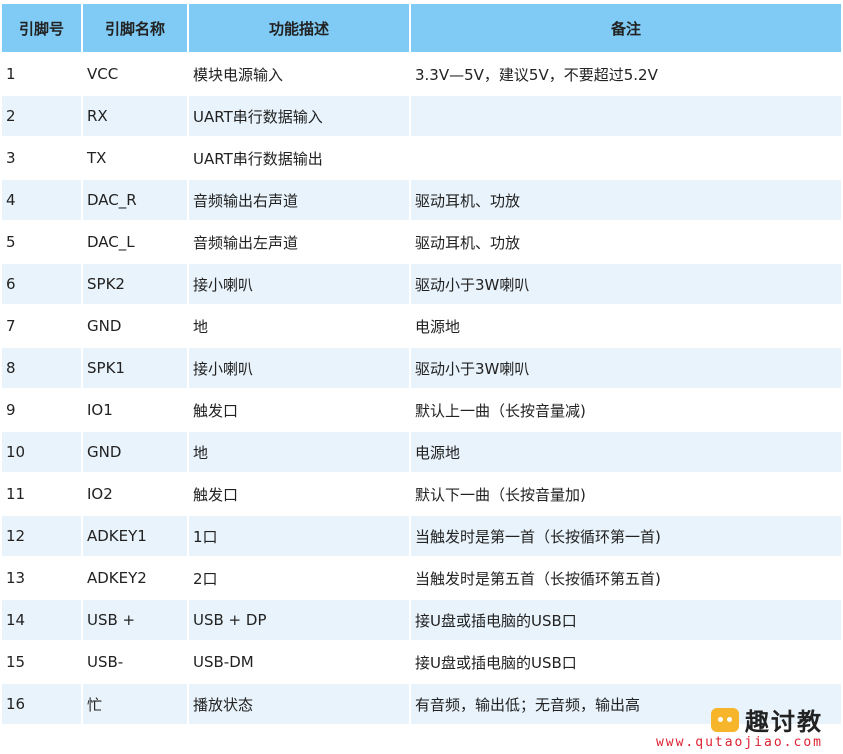 This screenshot has height=754, width=843. Describe the element at coordinates (16, 494) in the screenshot. I see `cell-pin-number: 11` at that location.